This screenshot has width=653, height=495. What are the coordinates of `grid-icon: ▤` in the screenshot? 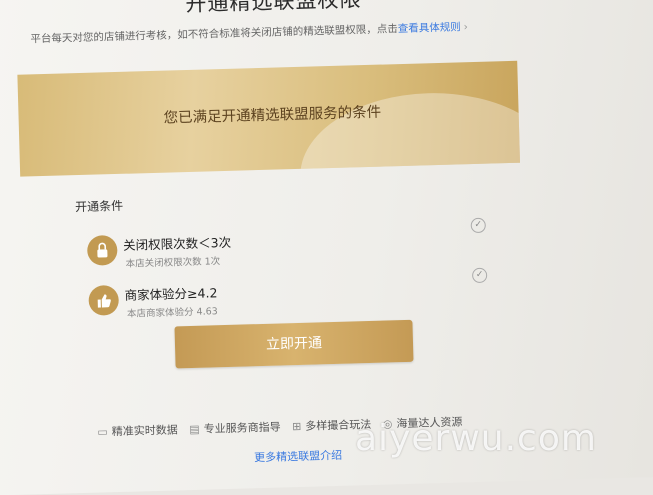 It's located at (194, 429).